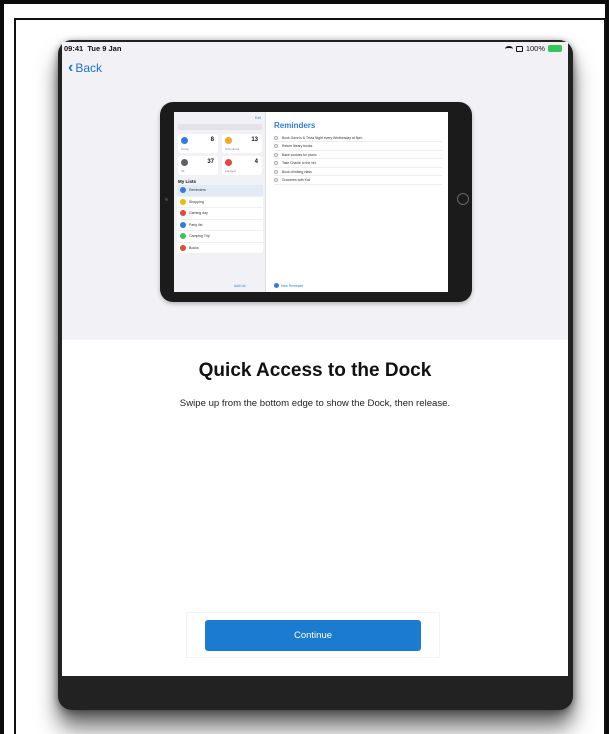 The image size is (609, 734). What do you see at coordinates (276, 285) in the screenshot?
I see `plus-icon` at bounding box center [276, 285].